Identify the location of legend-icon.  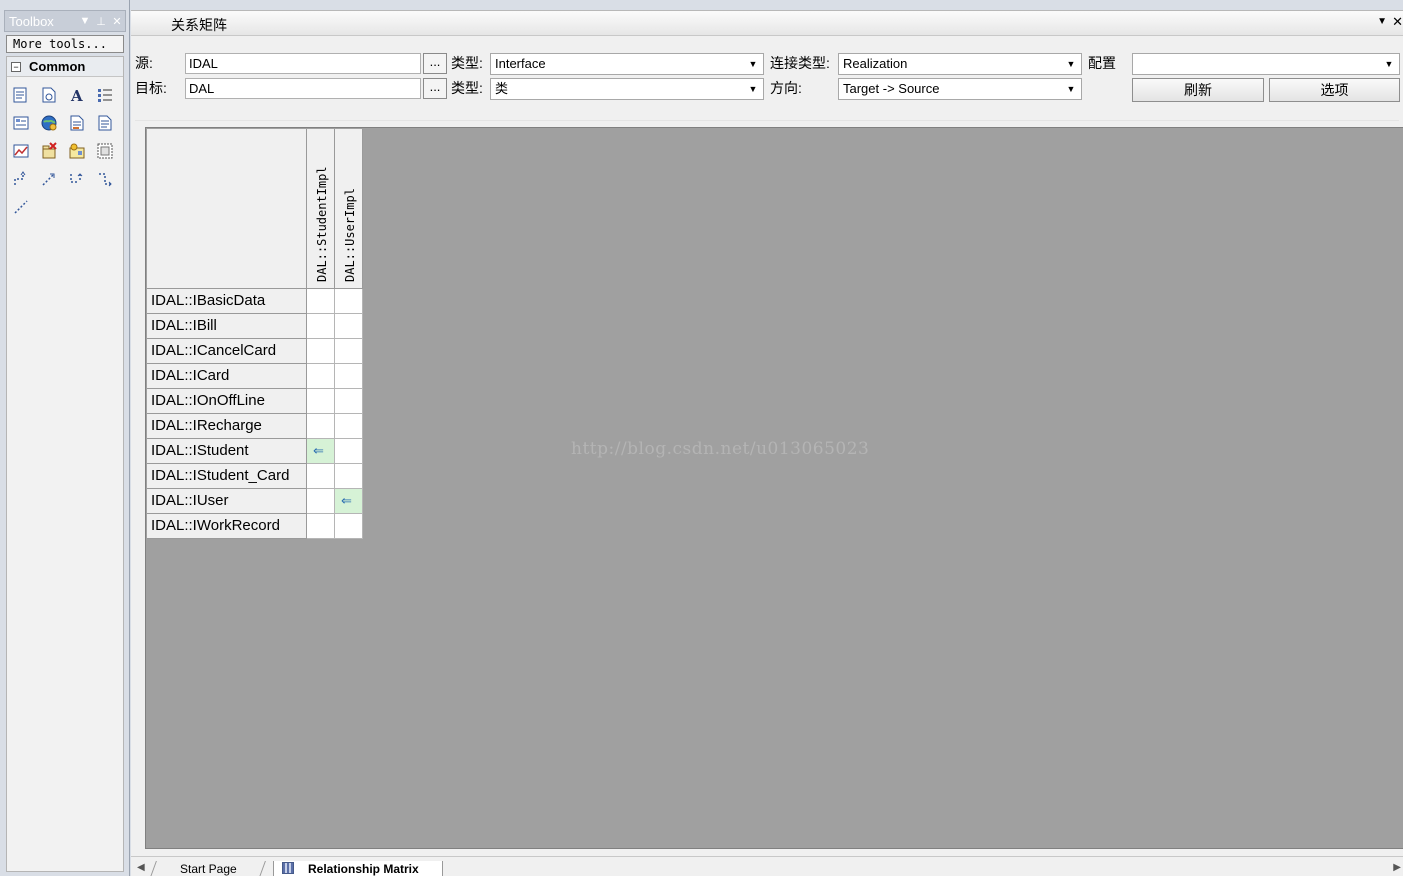
(77, 151).